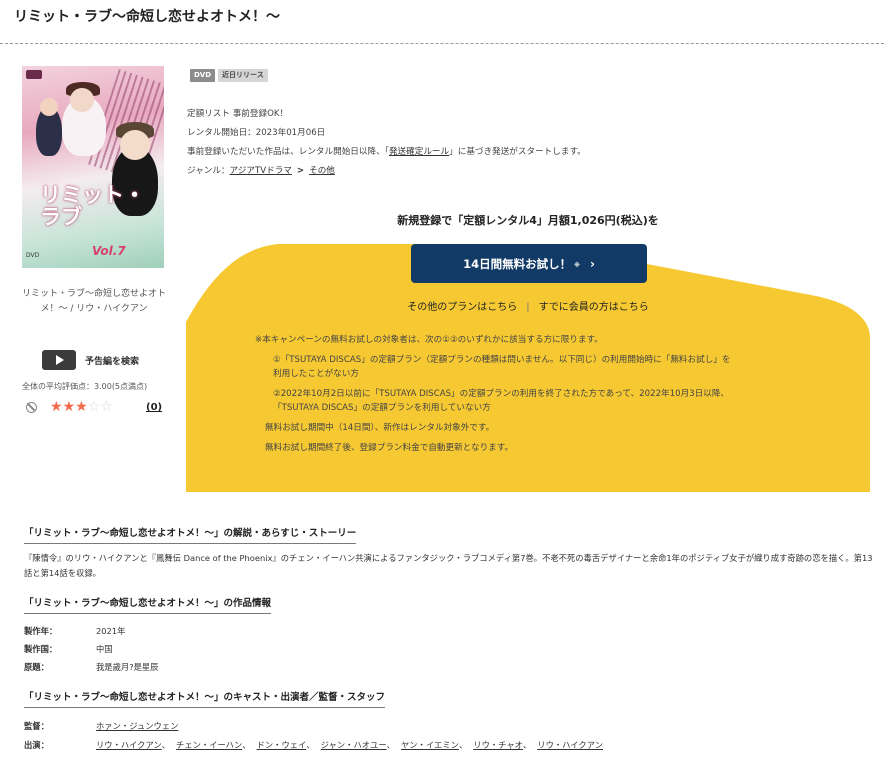 Image resolution: width=884 pixels, height=760 pixels. Describe the element at coordinates (33, 255) in the screenshot. I see `cover-dvd-mark: DVD` at that location.